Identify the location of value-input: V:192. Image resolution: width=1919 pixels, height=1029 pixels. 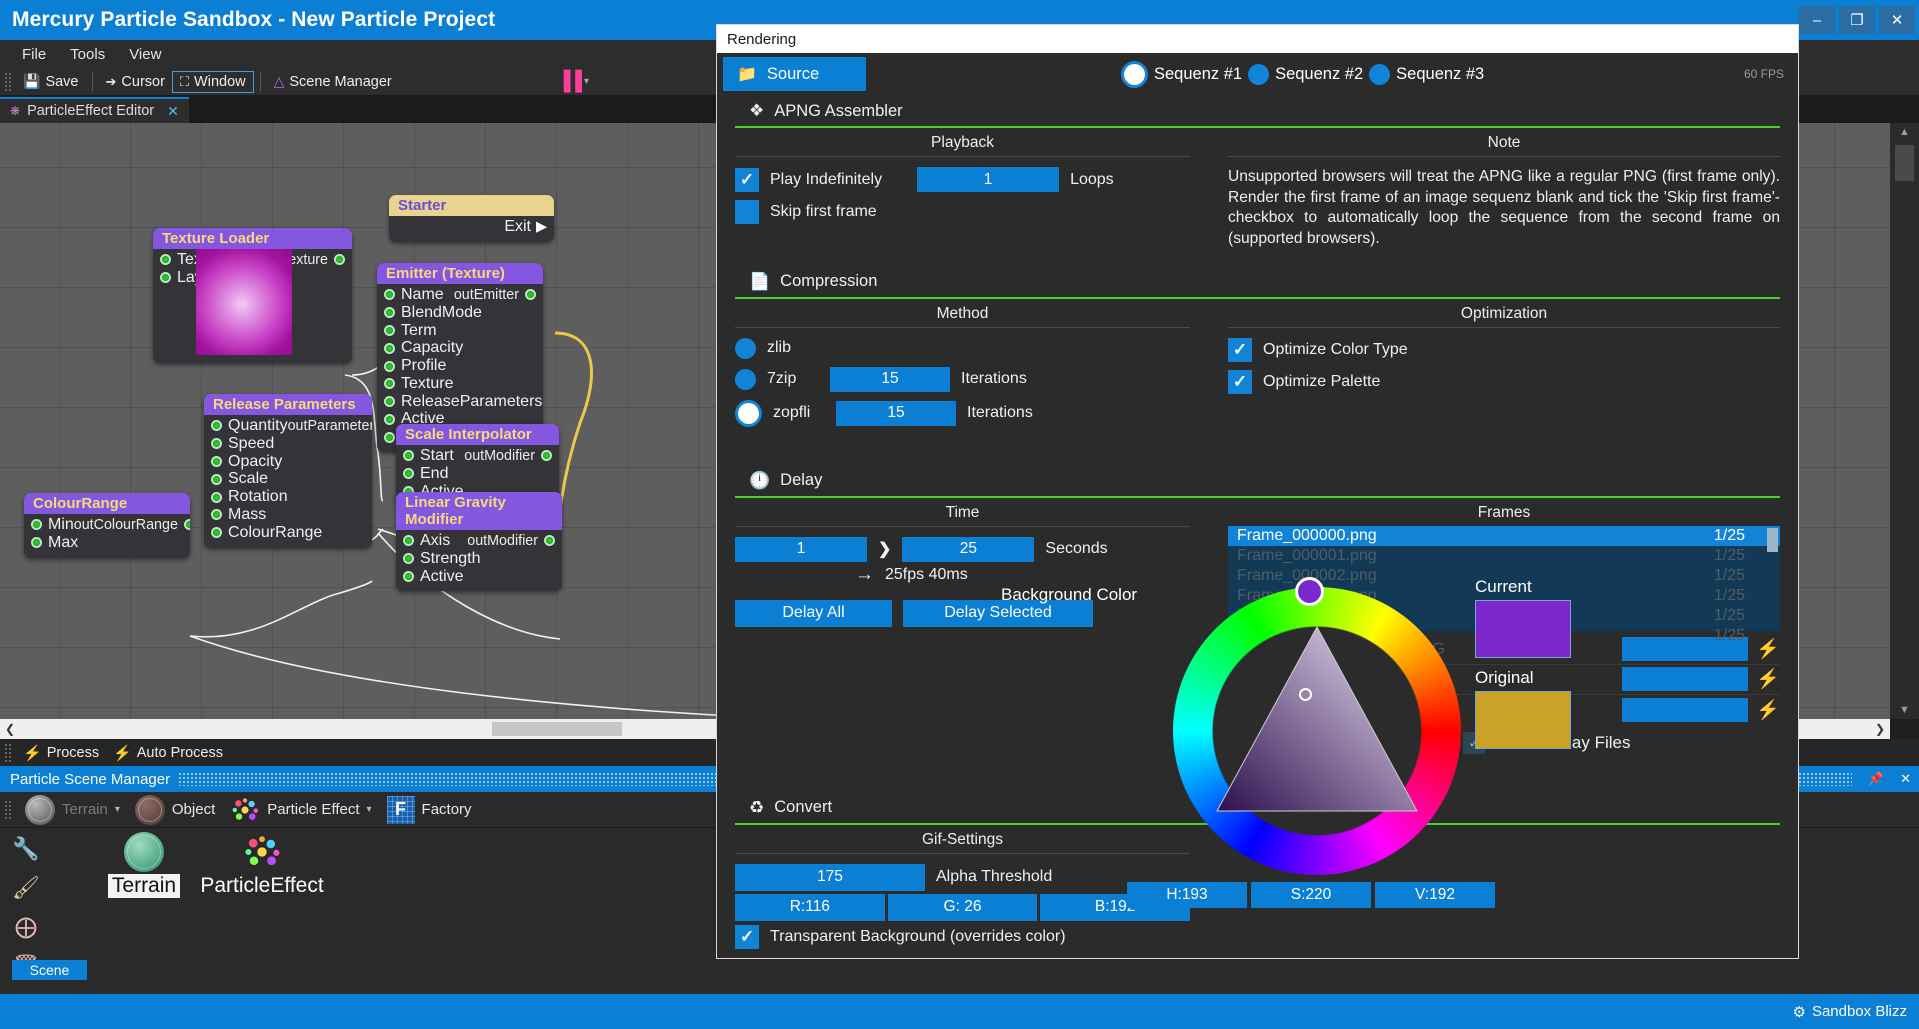
(1435, 895).